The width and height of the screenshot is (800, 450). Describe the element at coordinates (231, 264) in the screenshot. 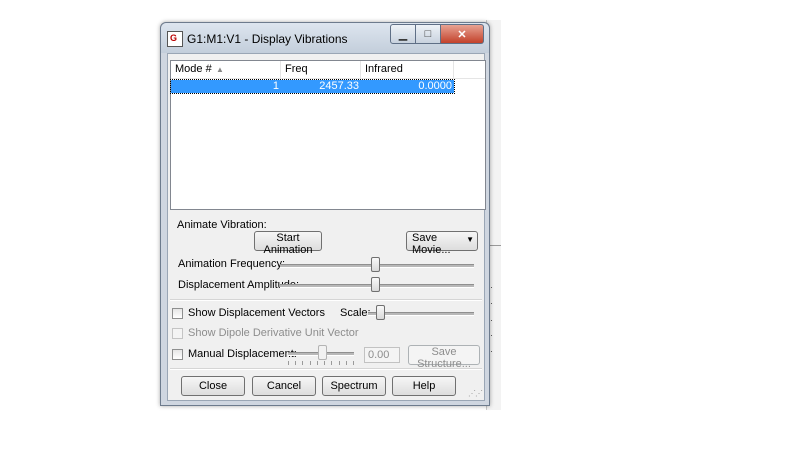

I see `animation-frequency-label: Animation Frequency:` at that location.